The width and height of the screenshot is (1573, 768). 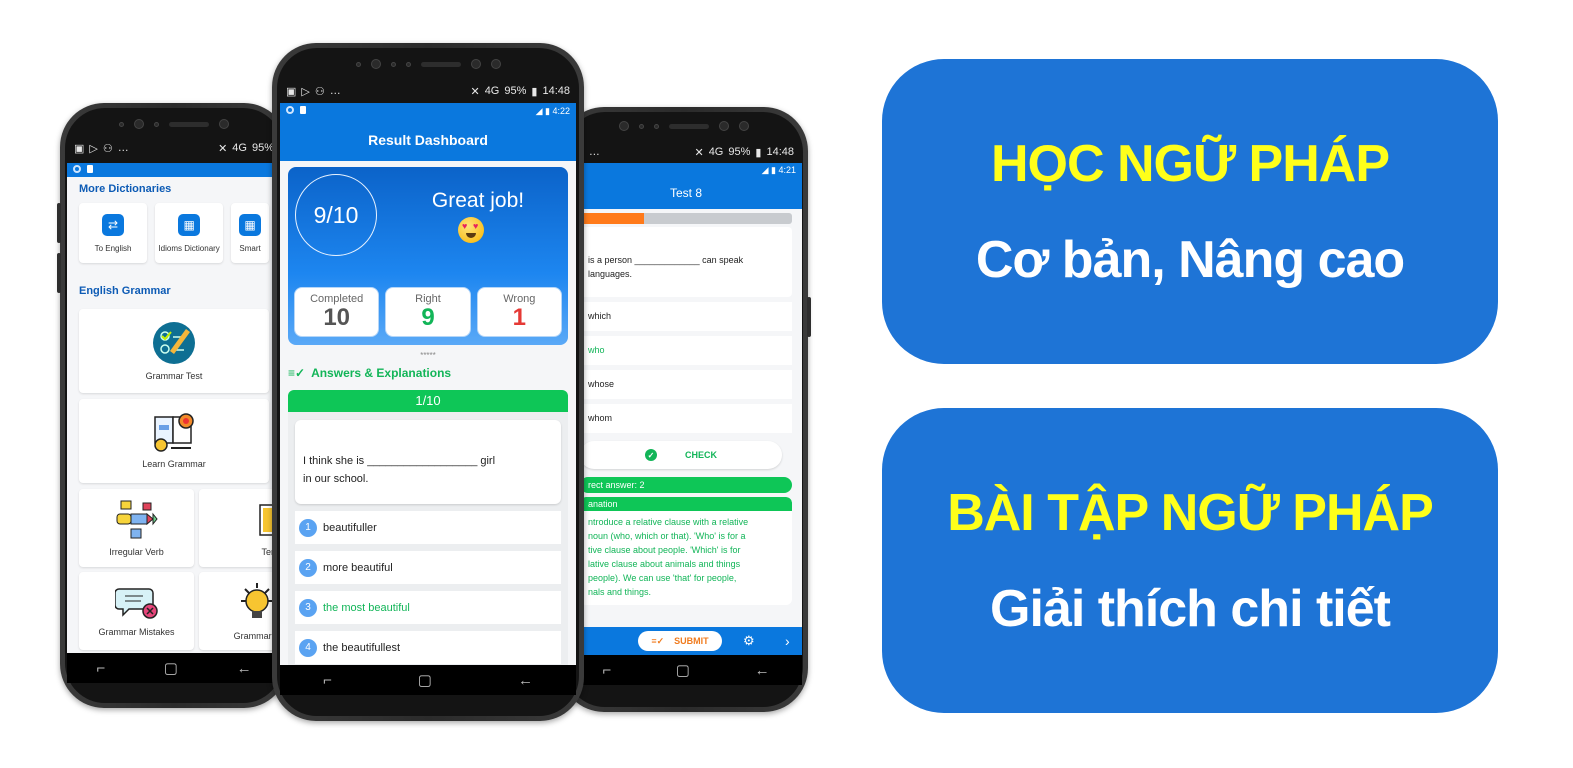 I want to click on chevron-right-icon: ›, so click(x=787, y=641).